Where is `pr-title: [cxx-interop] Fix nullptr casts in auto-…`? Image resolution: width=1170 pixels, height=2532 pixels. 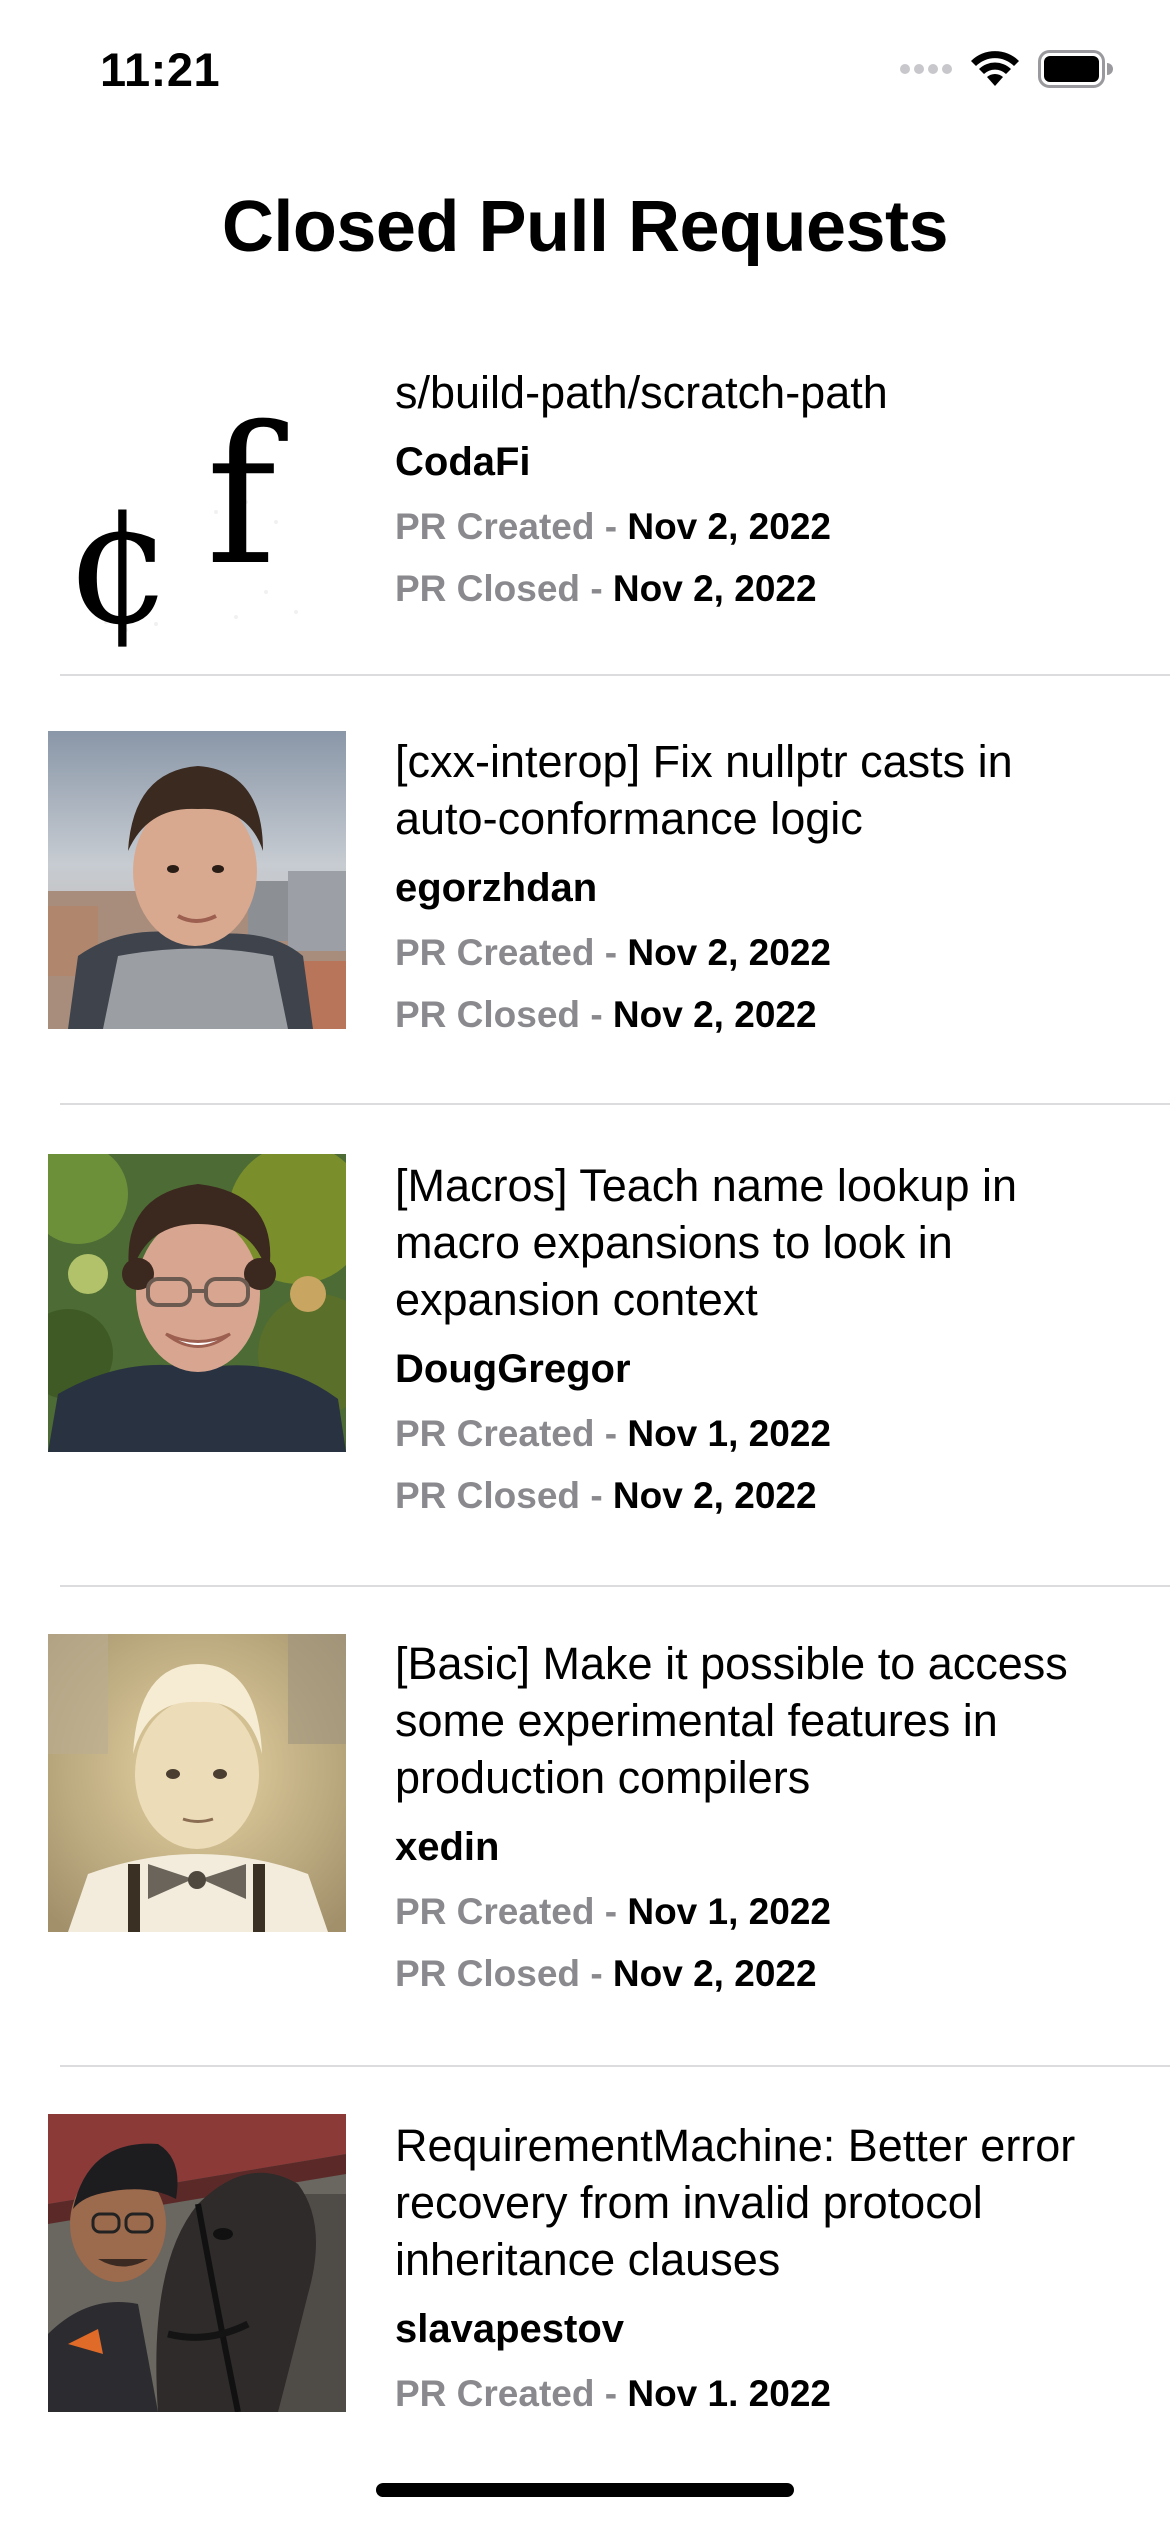 pr-title: [cxx-interop] Fix nullptr casts in auto-… is located at coordinates (704, 790).